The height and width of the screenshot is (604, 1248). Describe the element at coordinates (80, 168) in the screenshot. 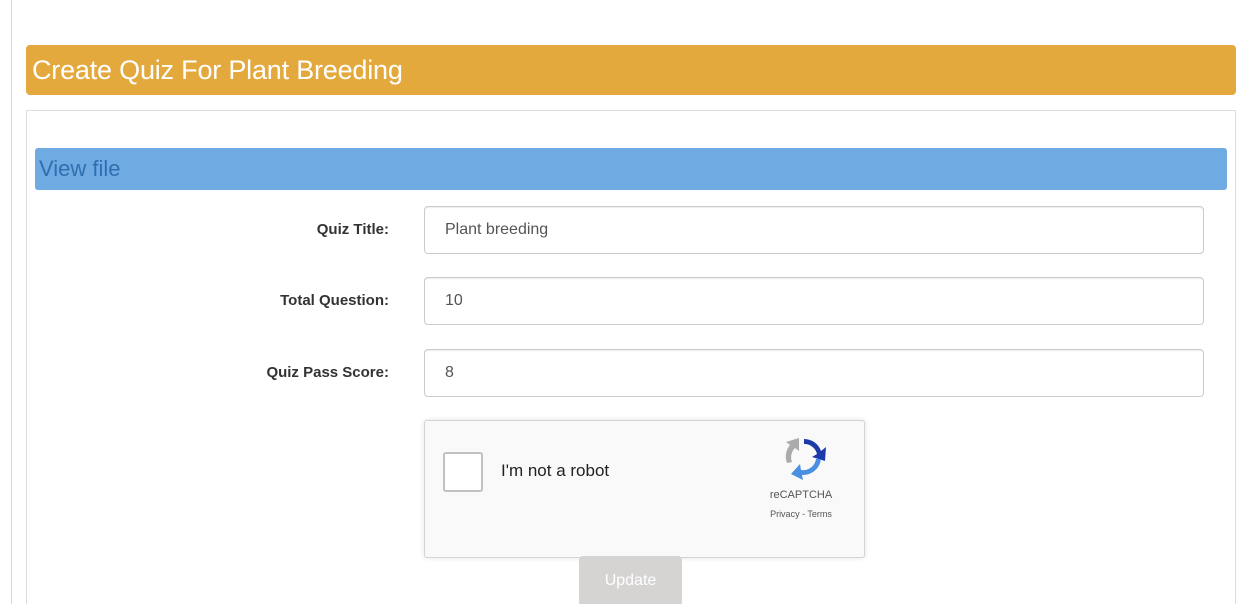

I see `section-title: View file` at that location.